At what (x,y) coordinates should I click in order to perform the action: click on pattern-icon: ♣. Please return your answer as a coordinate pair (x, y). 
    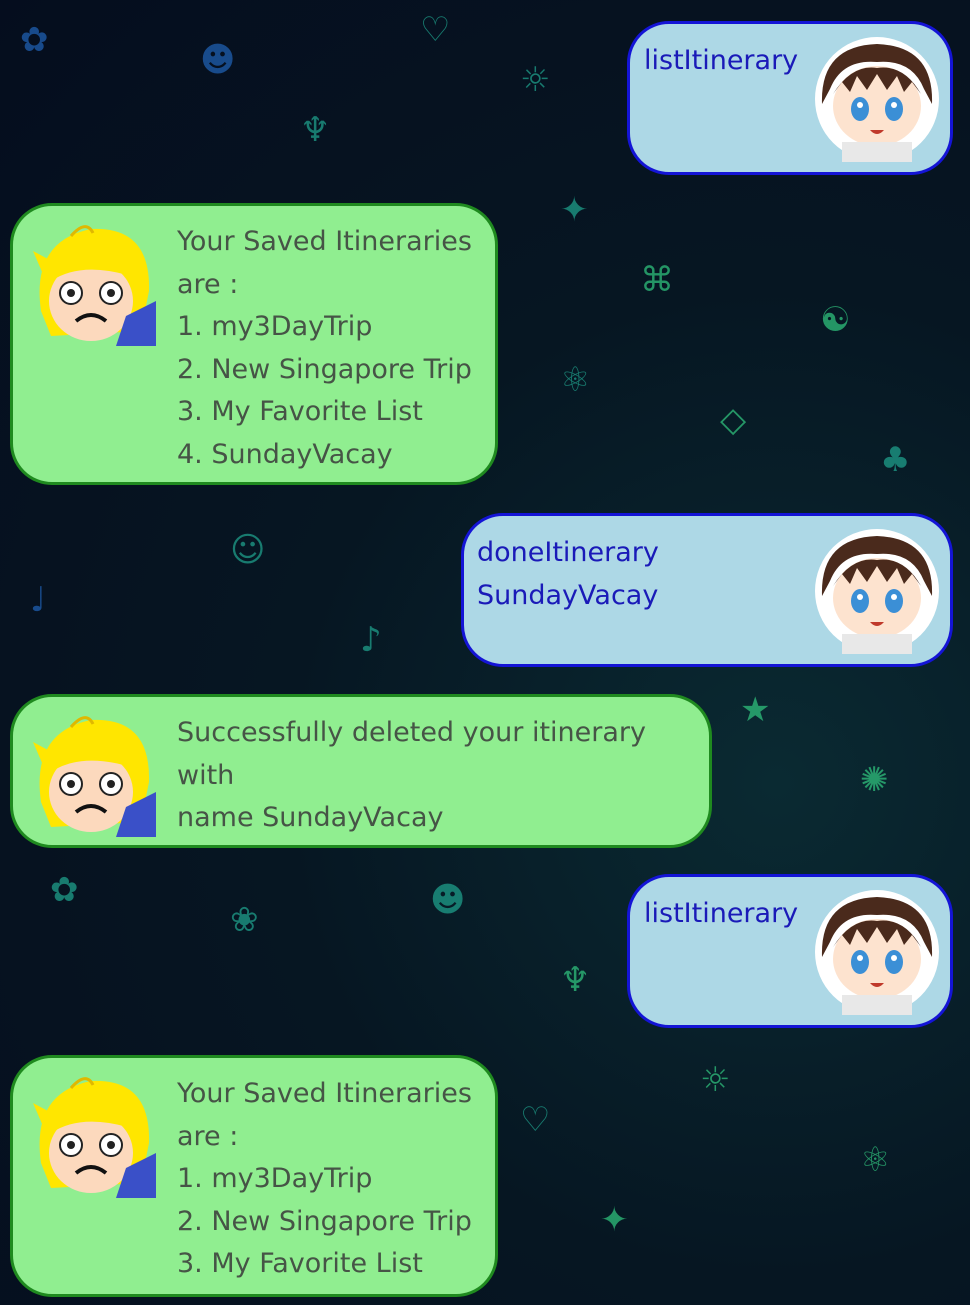
    Looking at the image, I should click on (895, 460).